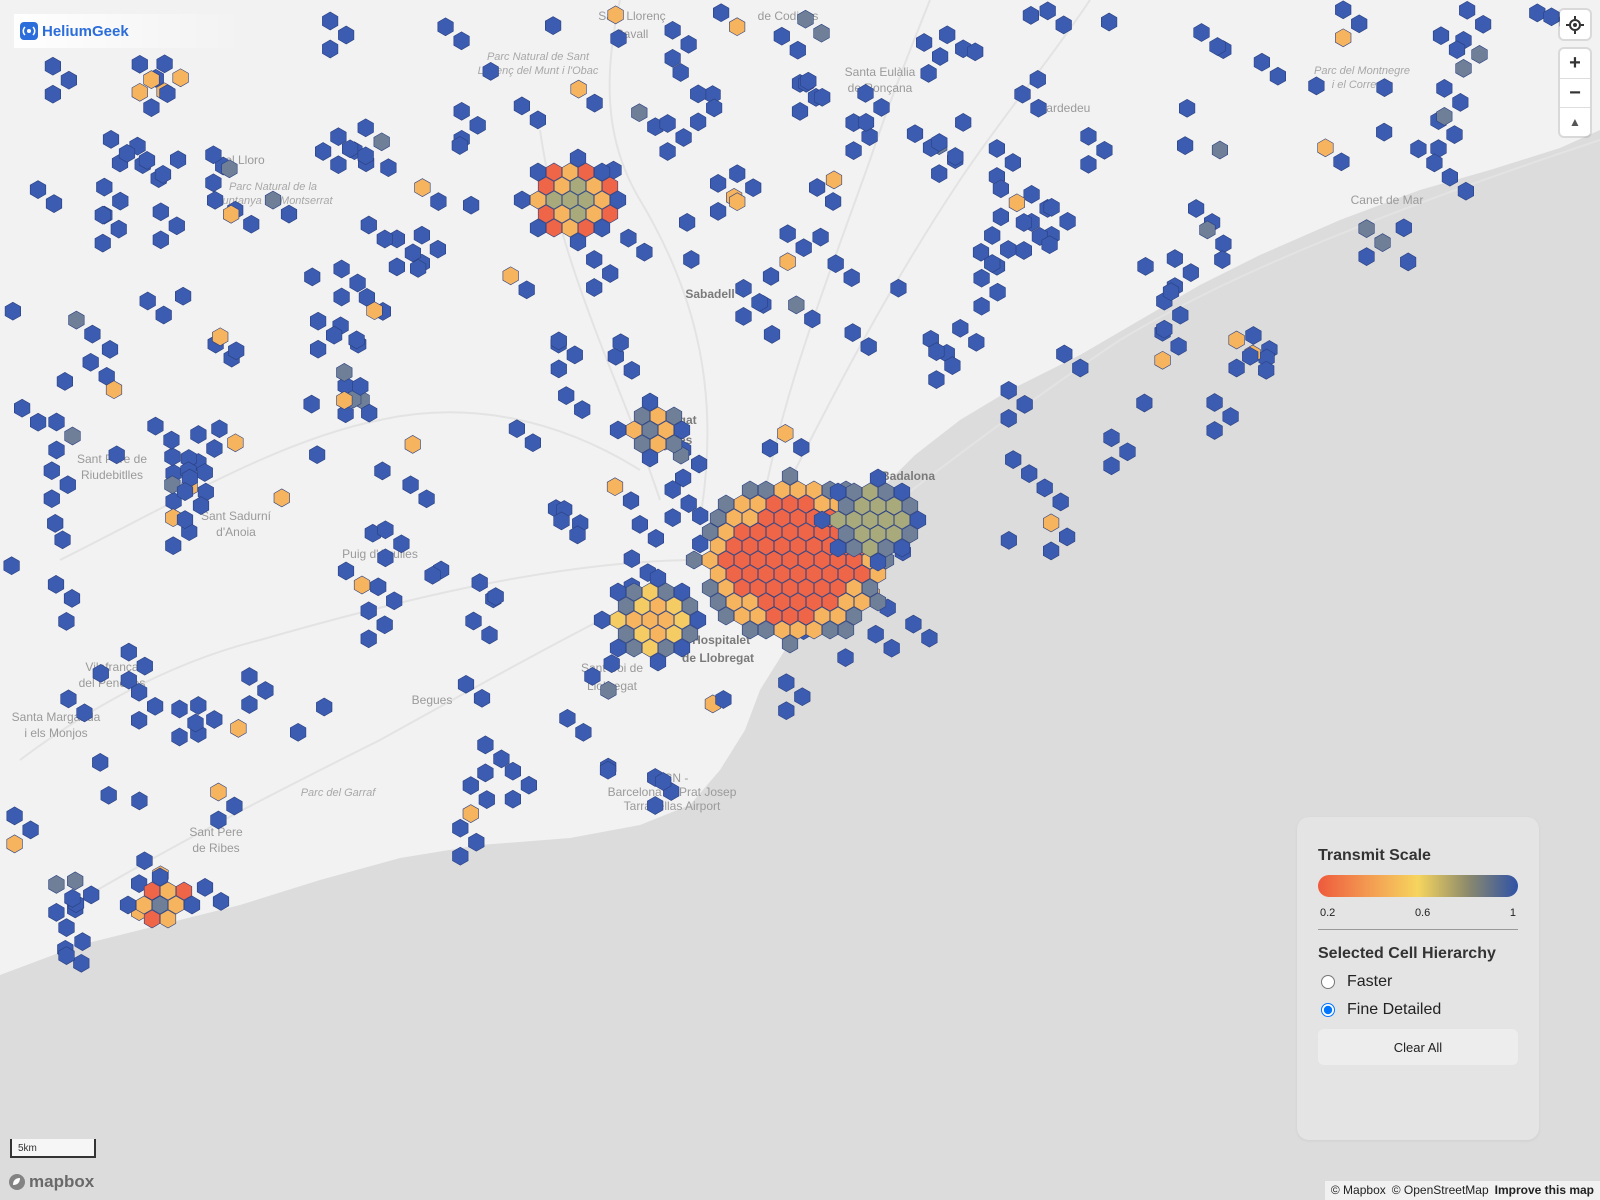 The image size is (1600, 1200). I want to click on place-label: de Ronçana, so click(880, 88).